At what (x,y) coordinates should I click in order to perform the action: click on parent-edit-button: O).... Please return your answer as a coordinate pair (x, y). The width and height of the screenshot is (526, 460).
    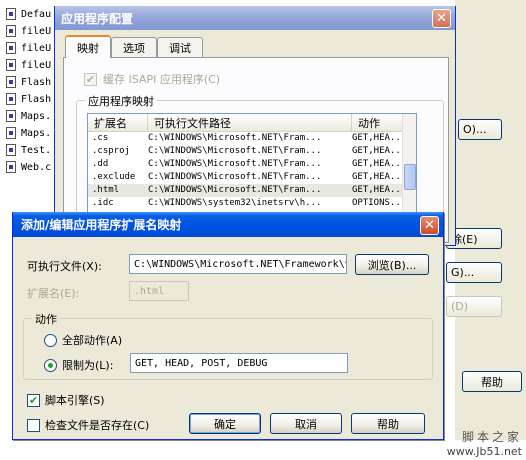
    Looking at the image, I should click on (480, 129).